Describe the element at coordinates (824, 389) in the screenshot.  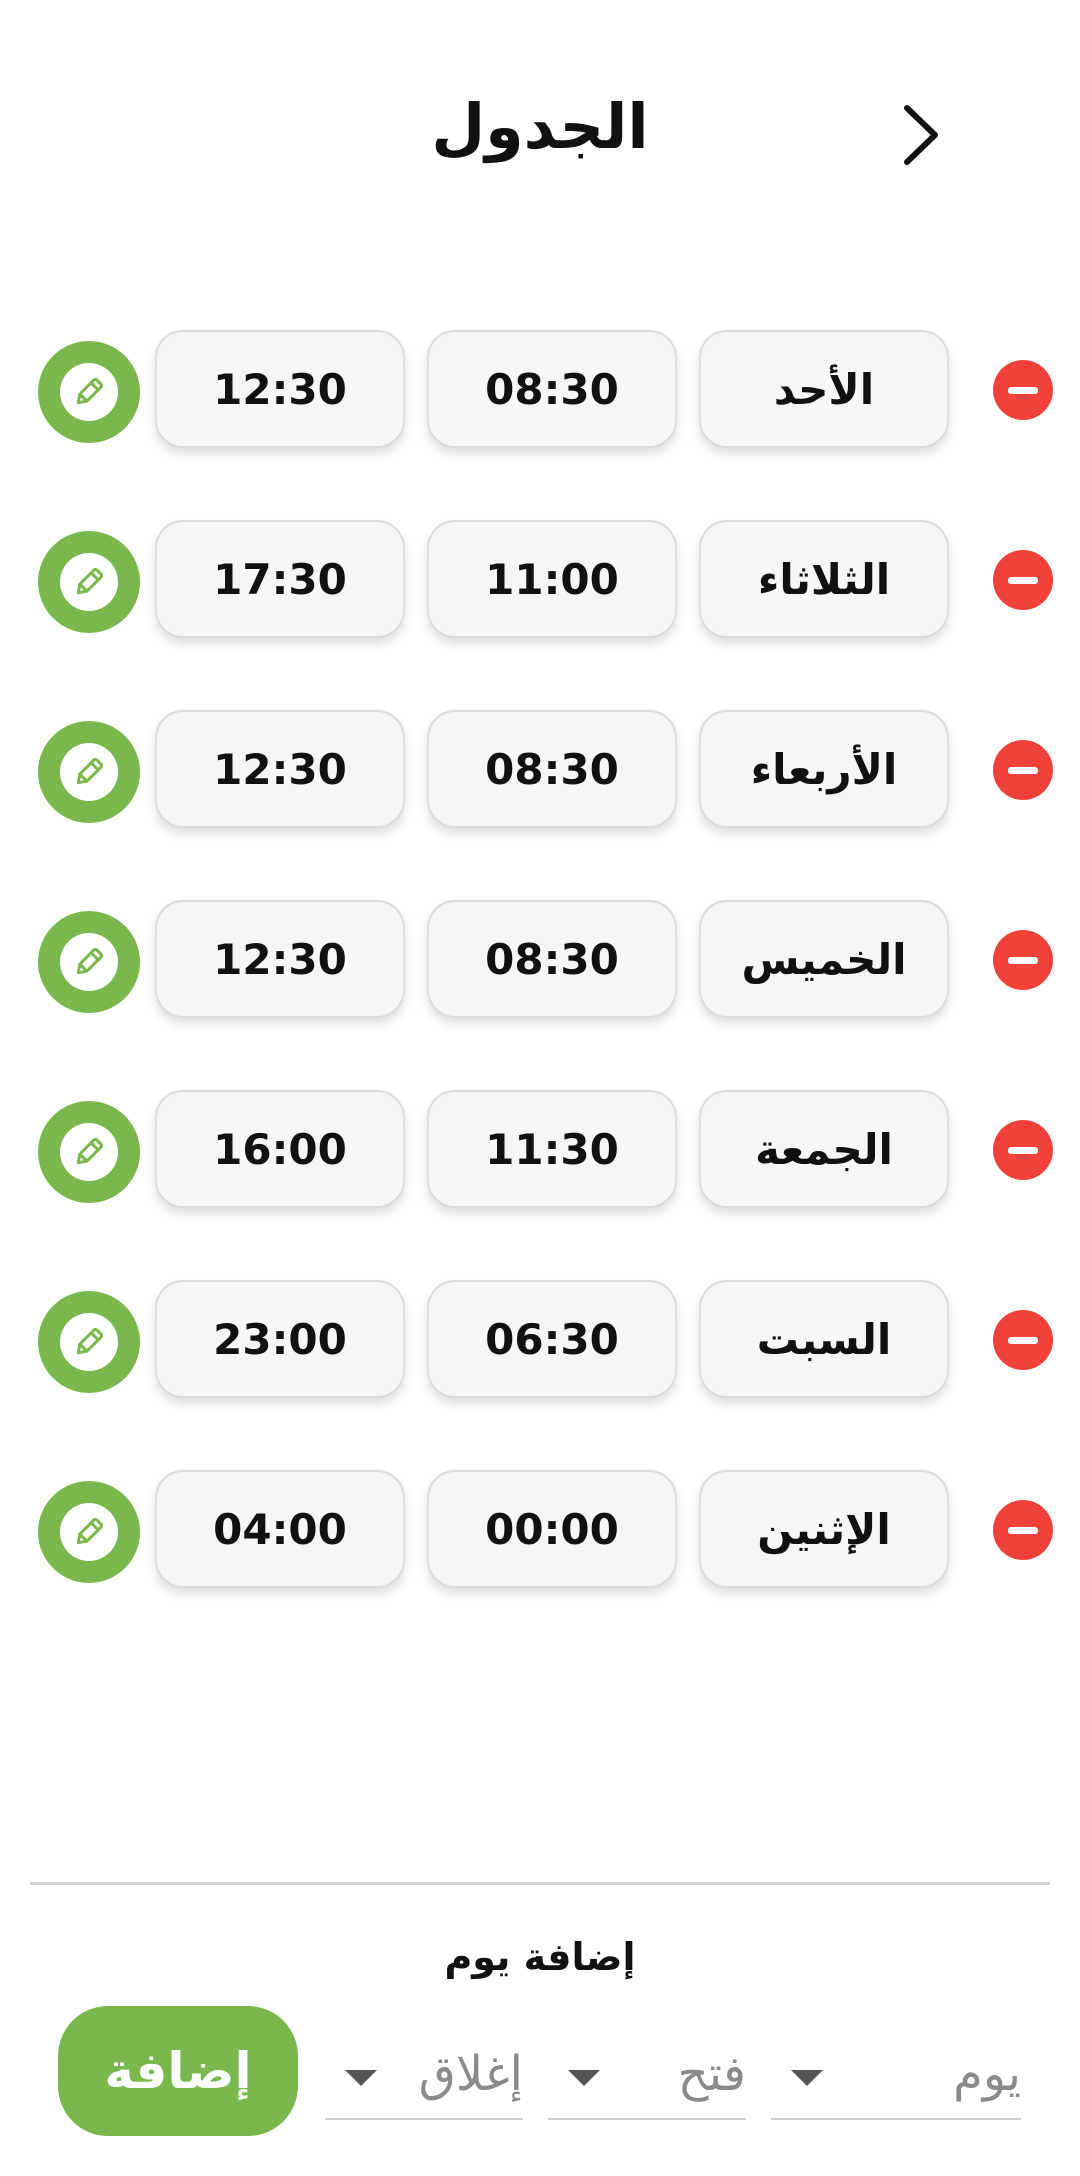
I see `day-field: الأحد` at that location.